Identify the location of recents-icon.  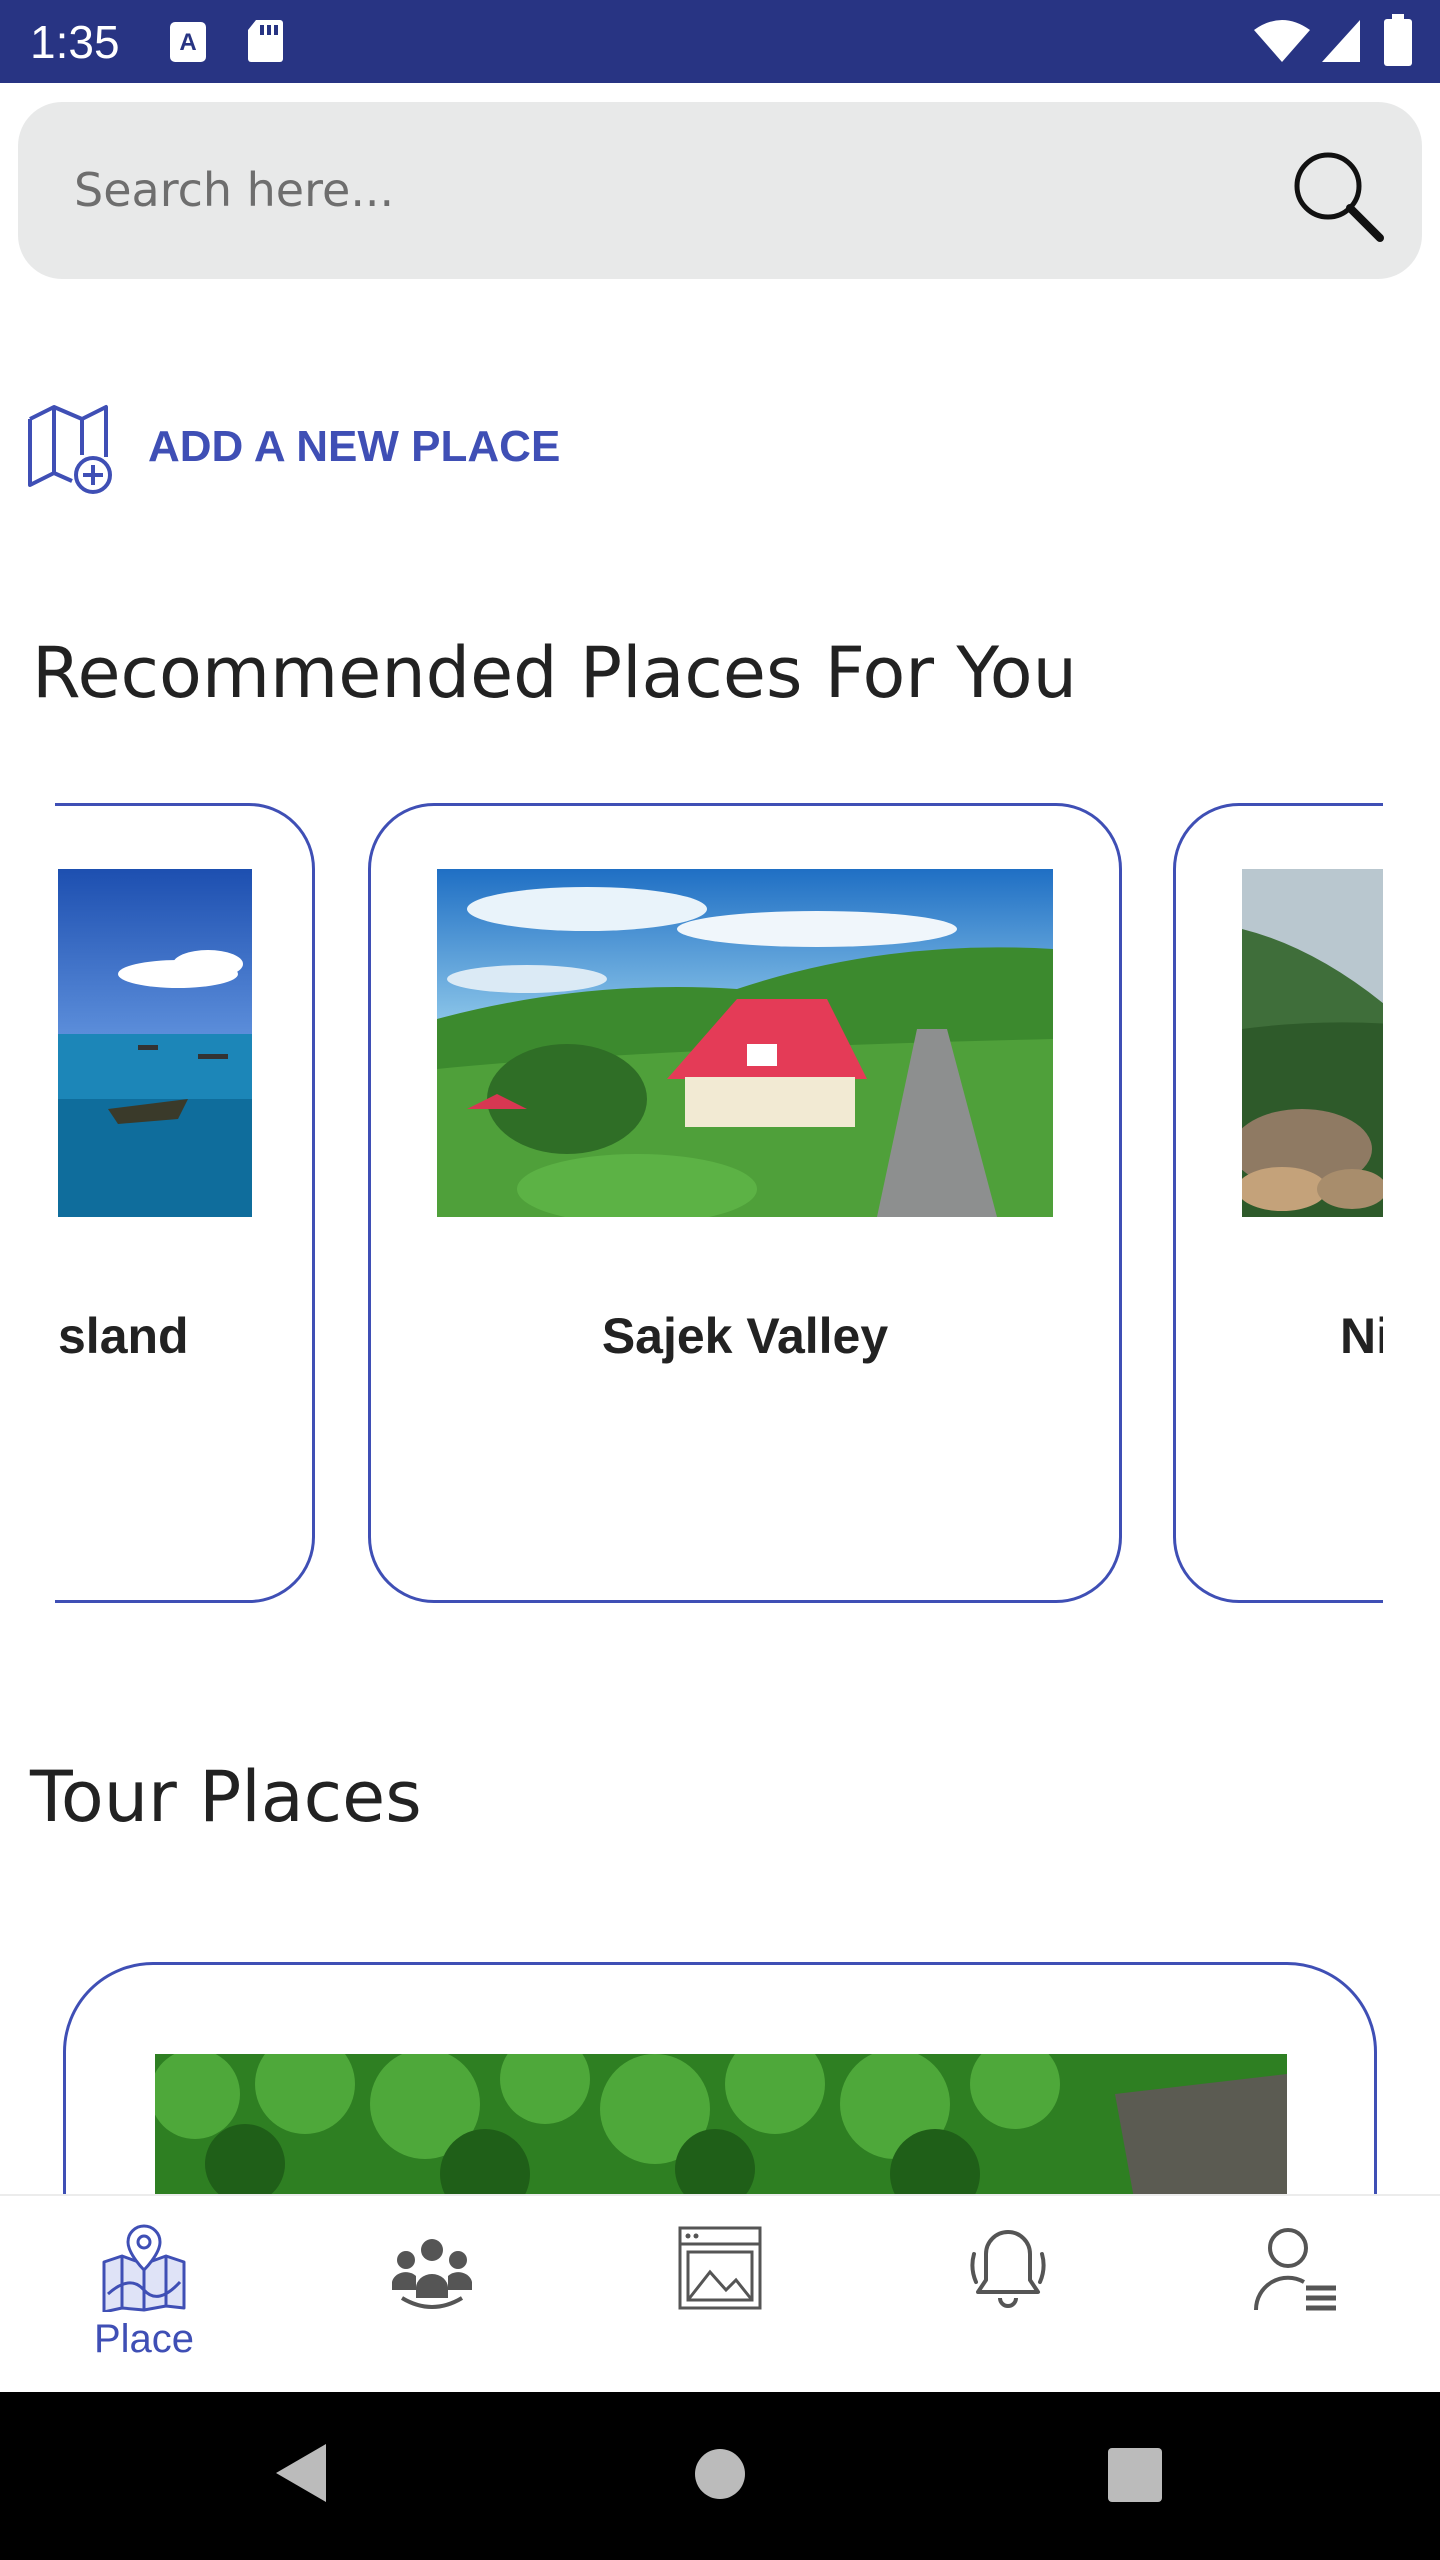
(1135, 2475).